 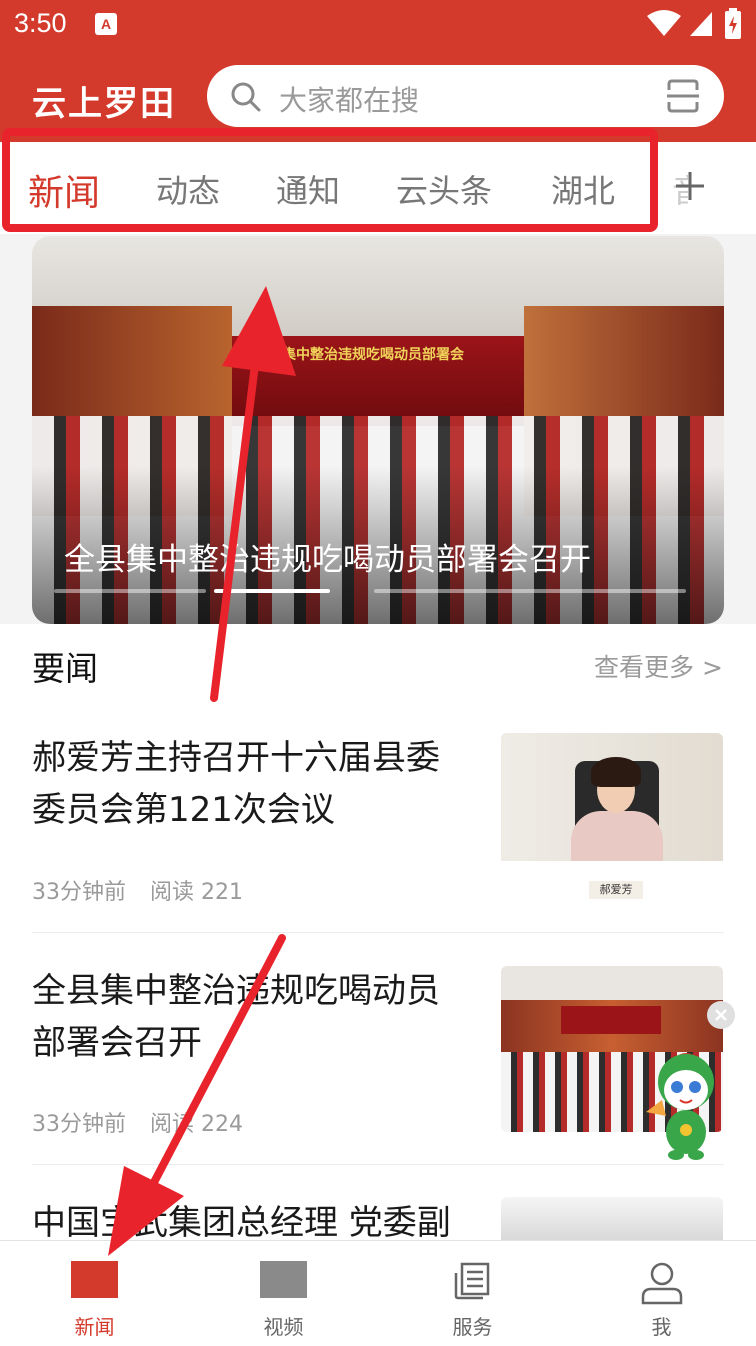 I want to click on news-thumbnail: 郝爱芳, so click(x=612, y=816).